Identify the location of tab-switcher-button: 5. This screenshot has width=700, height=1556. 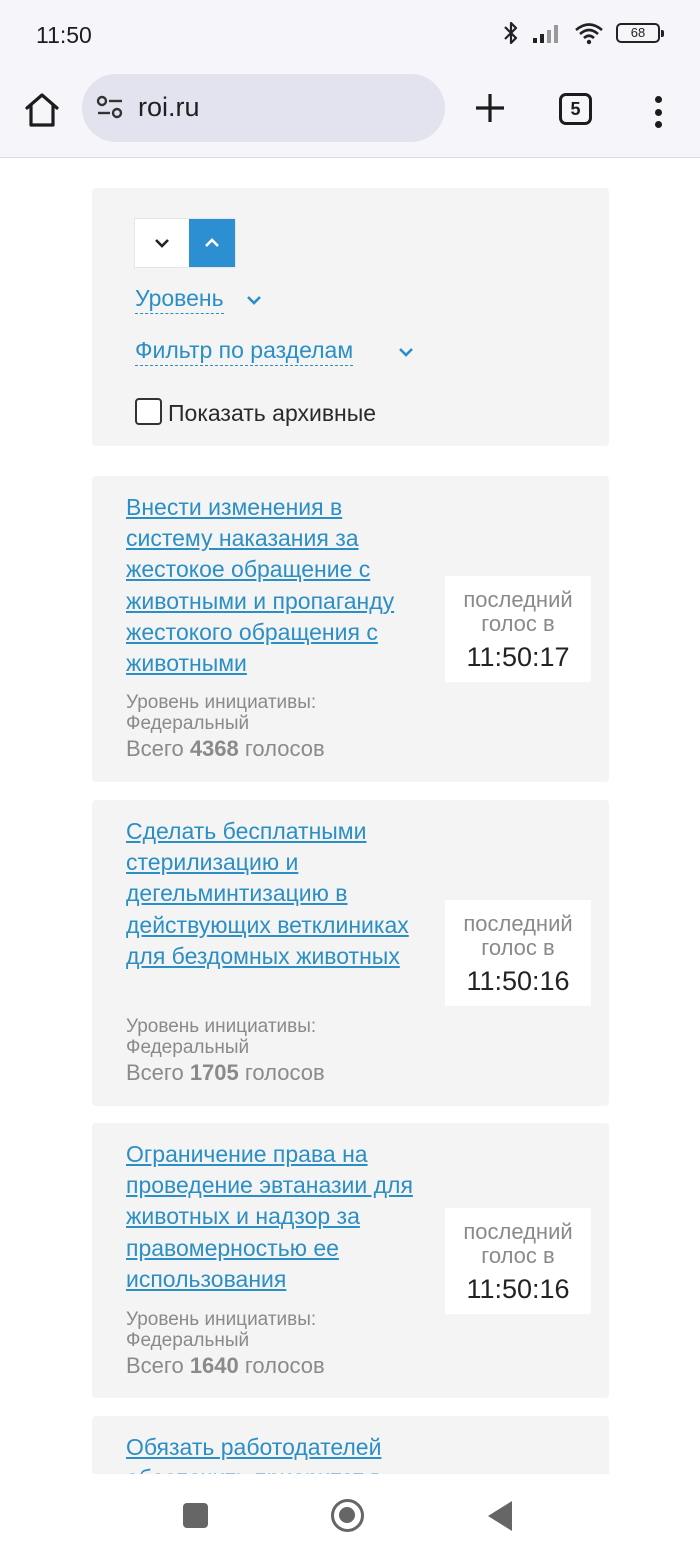
(575, 109).